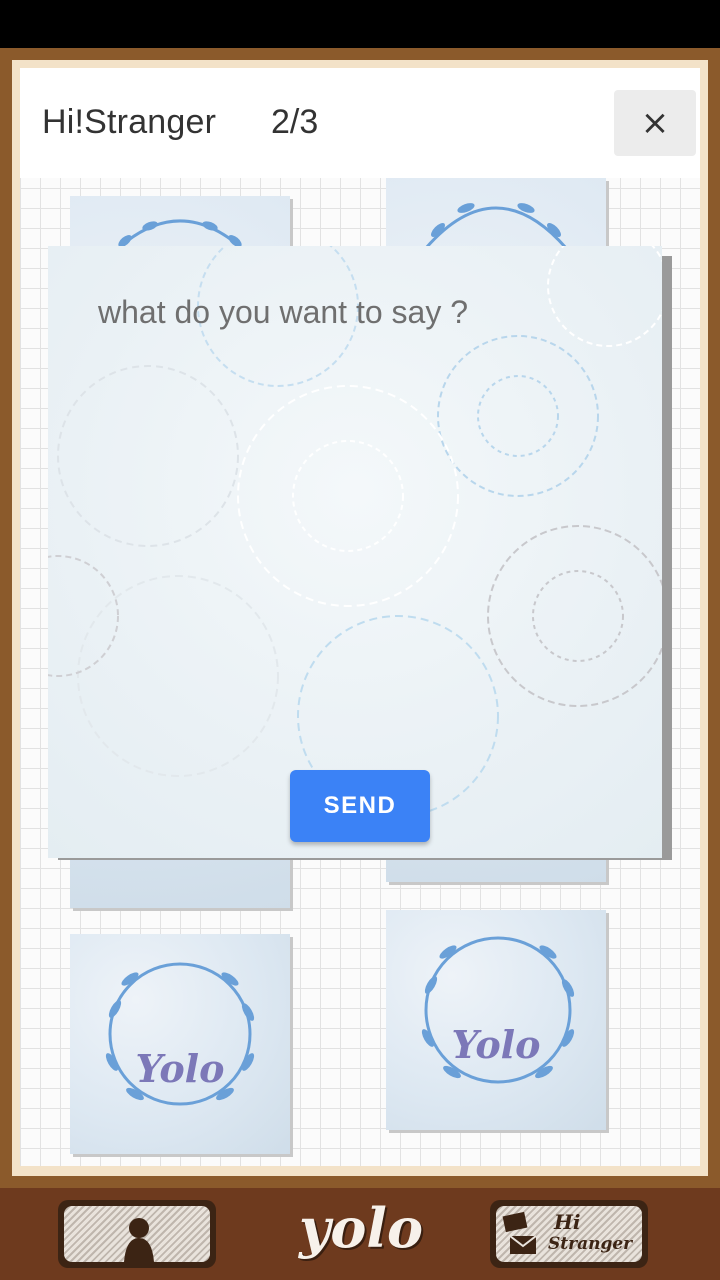 The image size is (720, 1280). Describe the element at coordinates (283, 312) in the screenshot. I see `message-input: what do you want to say ?` at that location.